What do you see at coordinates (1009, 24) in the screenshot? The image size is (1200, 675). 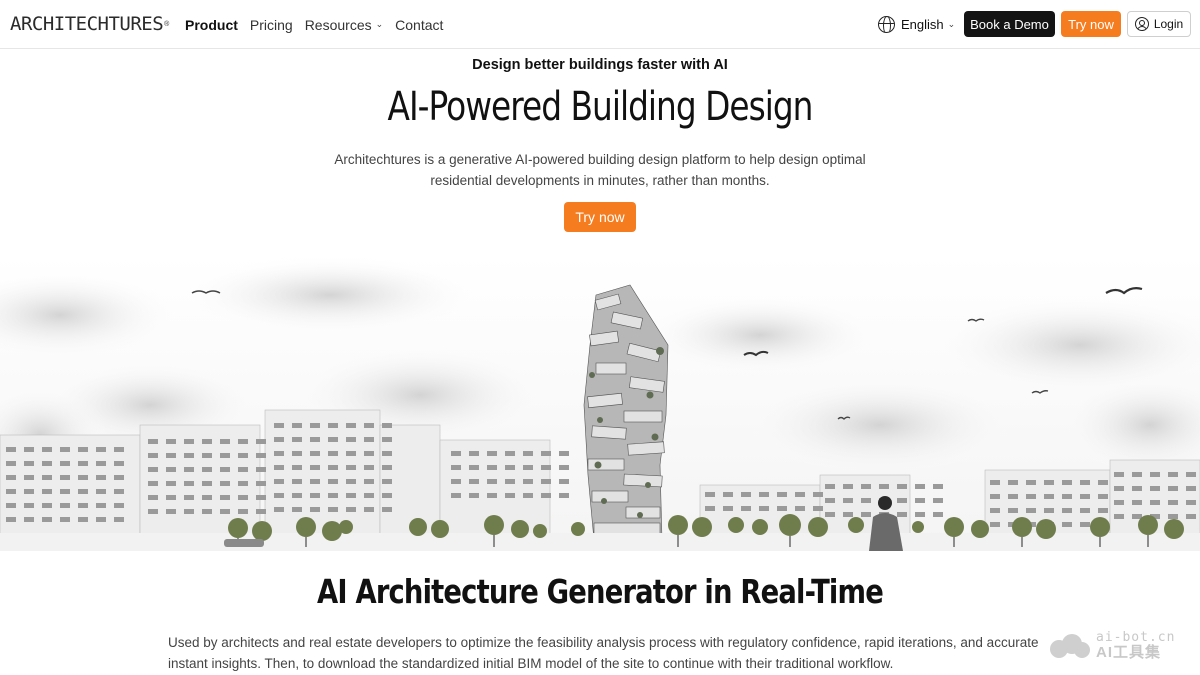 I see `book-demo-button: Book a Demo` at bounding box center [1009, 24].